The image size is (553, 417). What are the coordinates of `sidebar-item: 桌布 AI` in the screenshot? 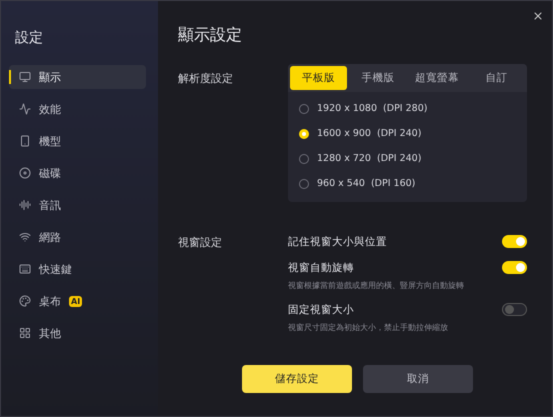 It's located at (77, 301).